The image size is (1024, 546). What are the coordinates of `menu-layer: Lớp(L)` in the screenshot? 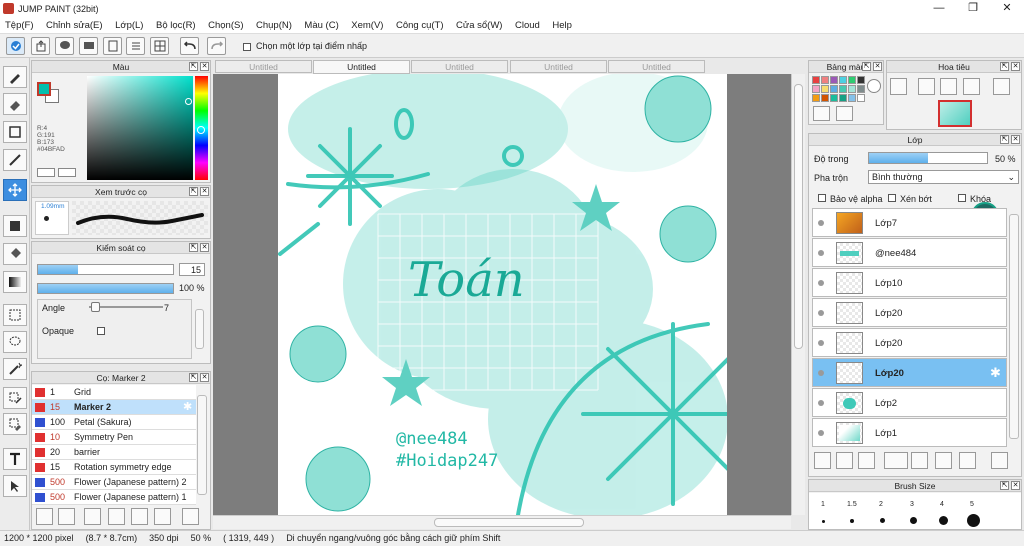 It's located at (129, 25).